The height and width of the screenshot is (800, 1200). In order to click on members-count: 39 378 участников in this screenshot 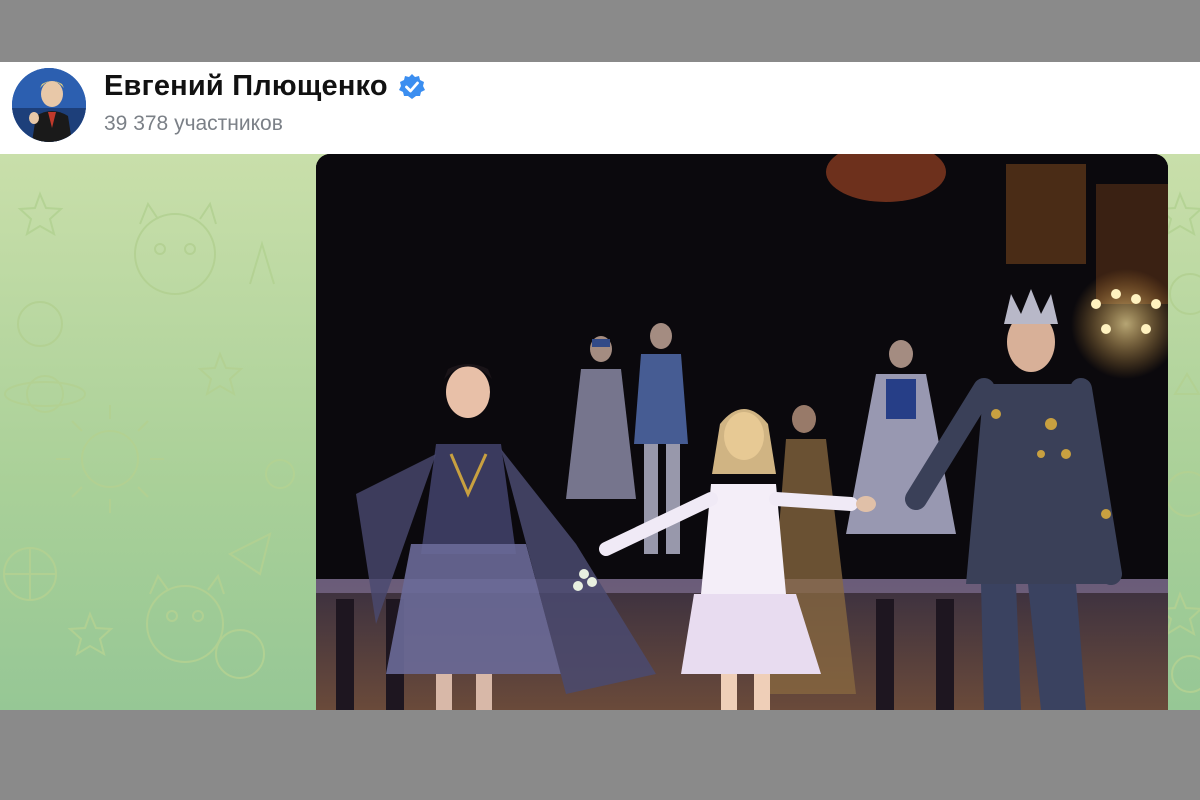, I will do `click(193, 123)`.